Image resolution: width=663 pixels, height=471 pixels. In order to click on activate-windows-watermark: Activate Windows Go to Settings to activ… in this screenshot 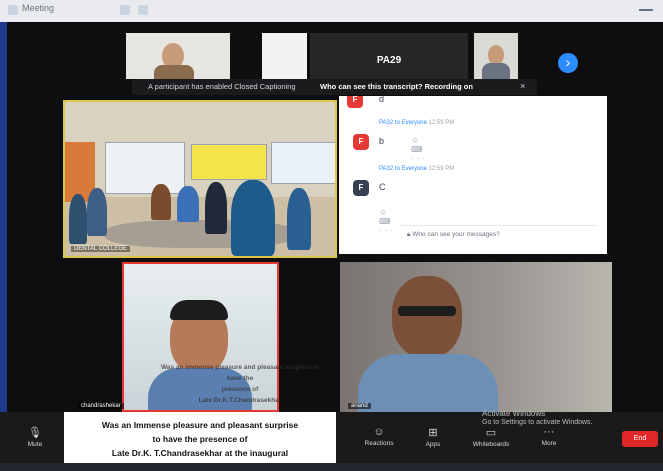, I will do `click(537, 418)`.